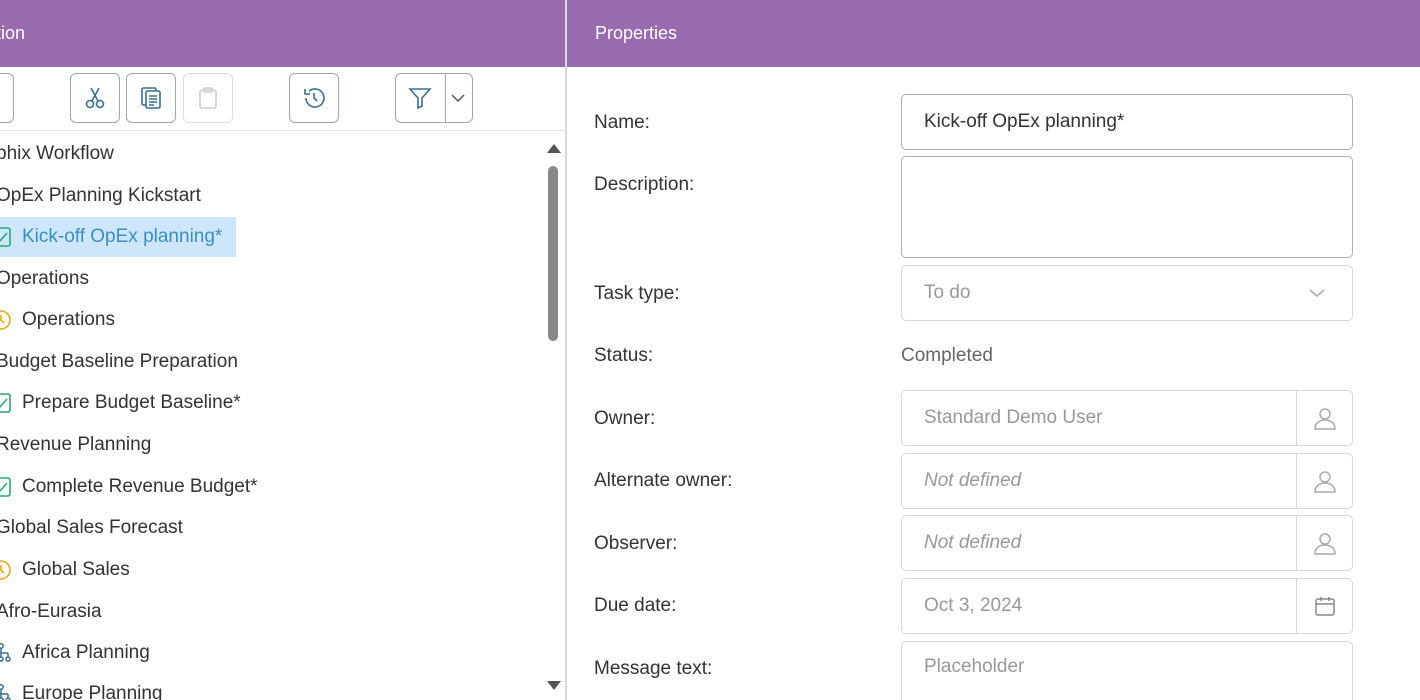  I want to click on scroll-thumb, so click(553, 253).